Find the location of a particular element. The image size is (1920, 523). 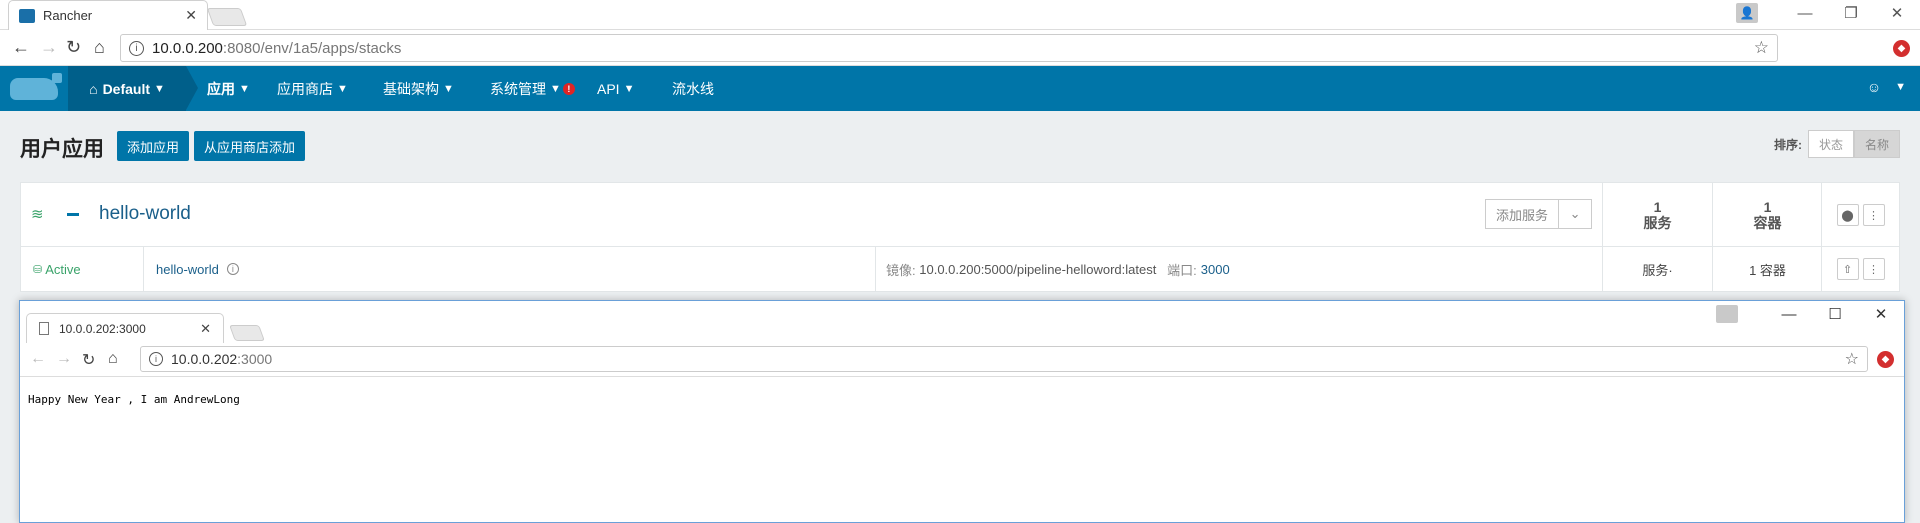

rancher-logo is located at coordinates (34, 88).